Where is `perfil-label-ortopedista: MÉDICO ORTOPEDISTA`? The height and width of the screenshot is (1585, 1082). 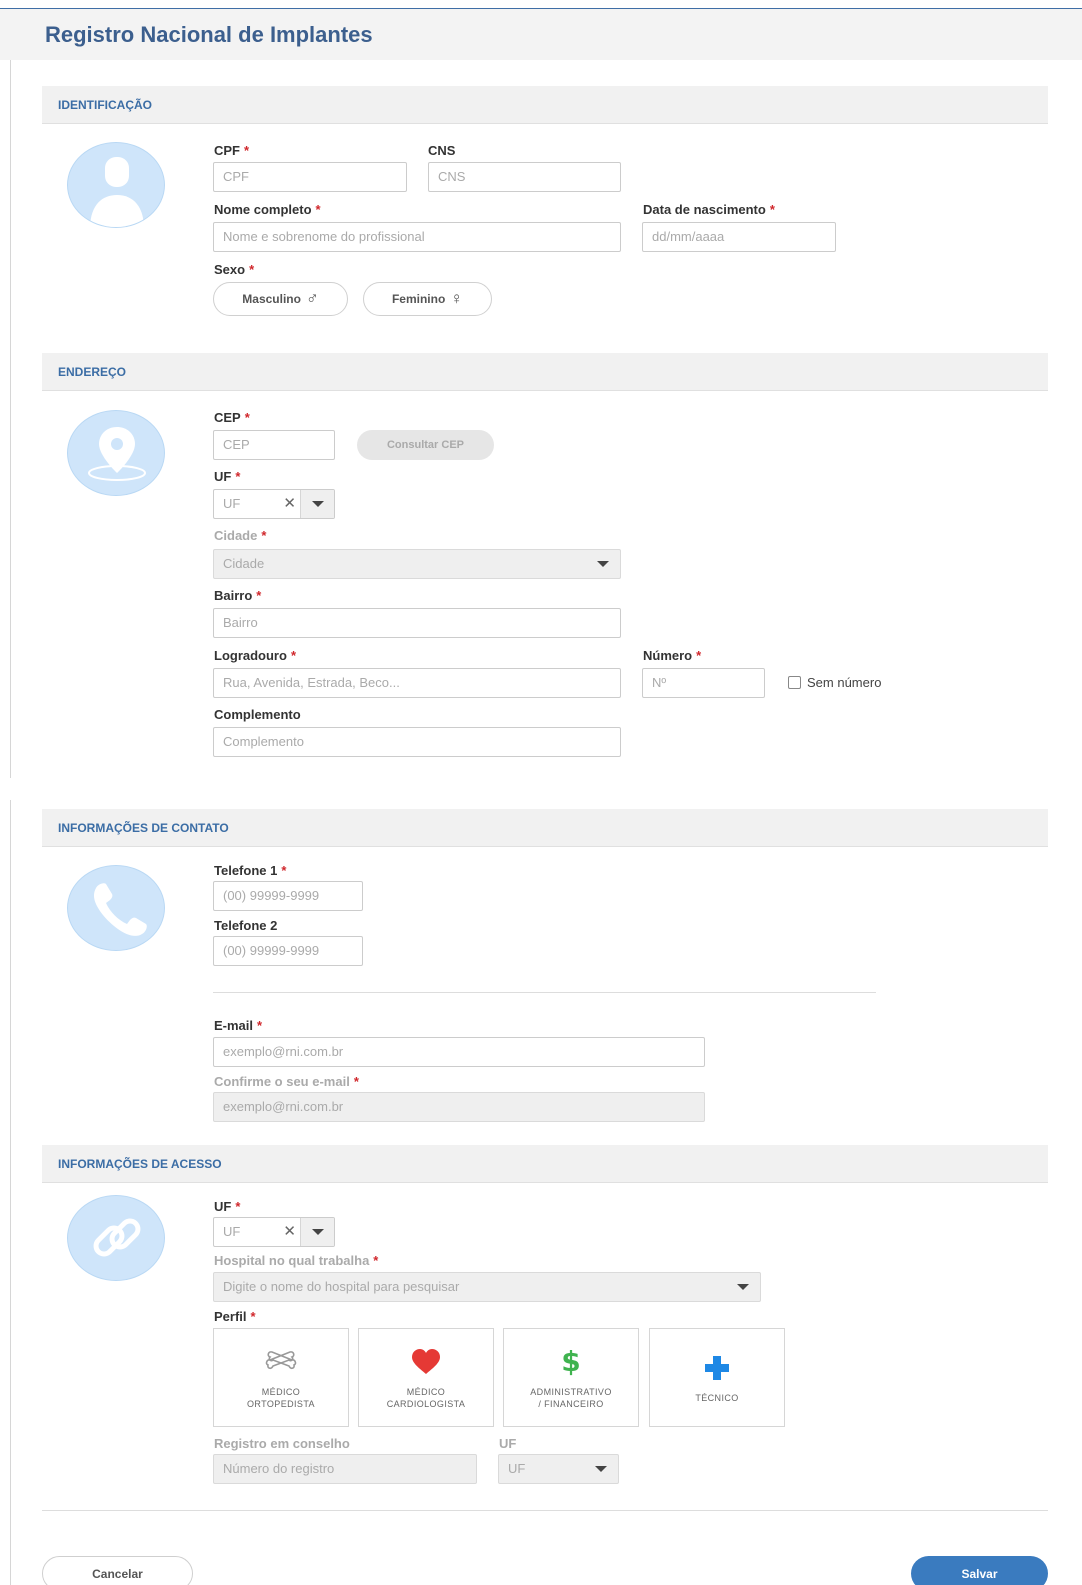 perfil-label-ortopedista: MÉDICO ORTOPEDISTA is located at coordinates (281, 1397).